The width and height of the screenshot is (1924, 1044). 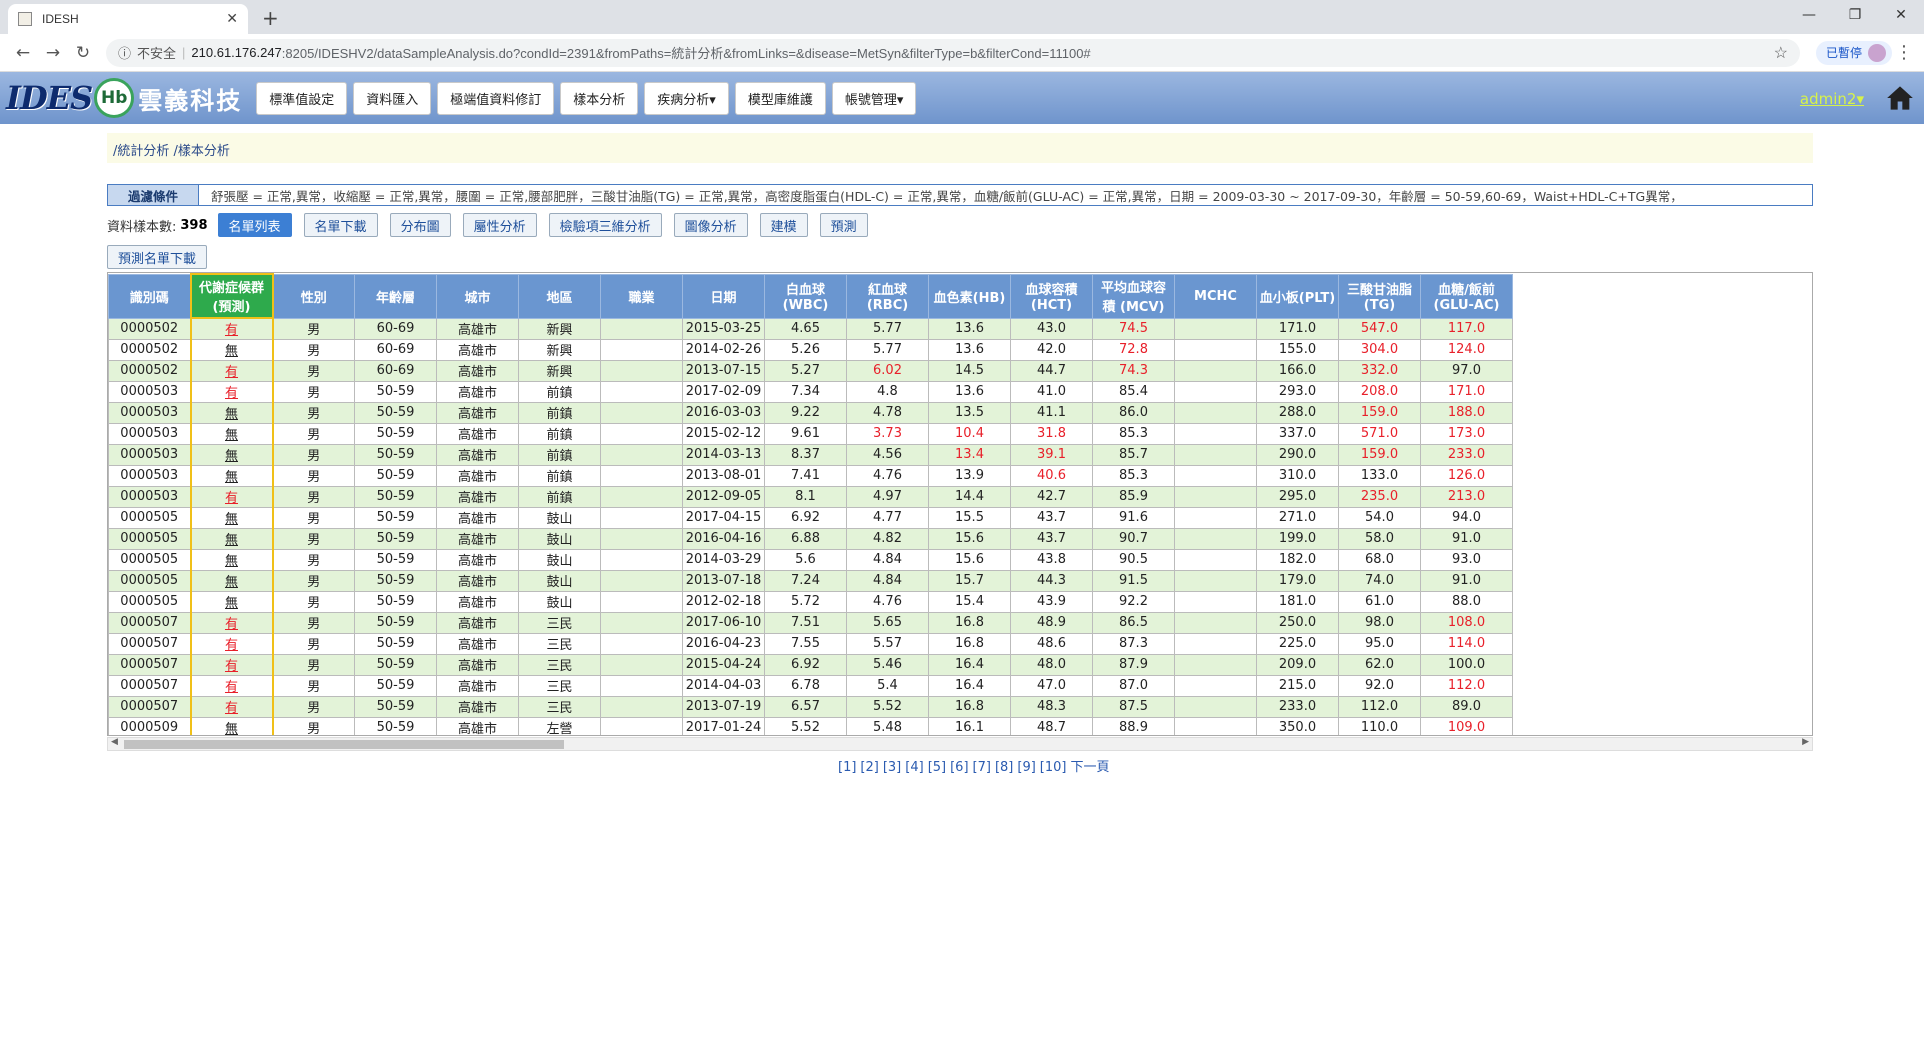 What do you see at coordinates (960, 744) in the screenshot?
I see `horizontal-scrollbar: ◀ ▶` at bounding box center [960, 744].